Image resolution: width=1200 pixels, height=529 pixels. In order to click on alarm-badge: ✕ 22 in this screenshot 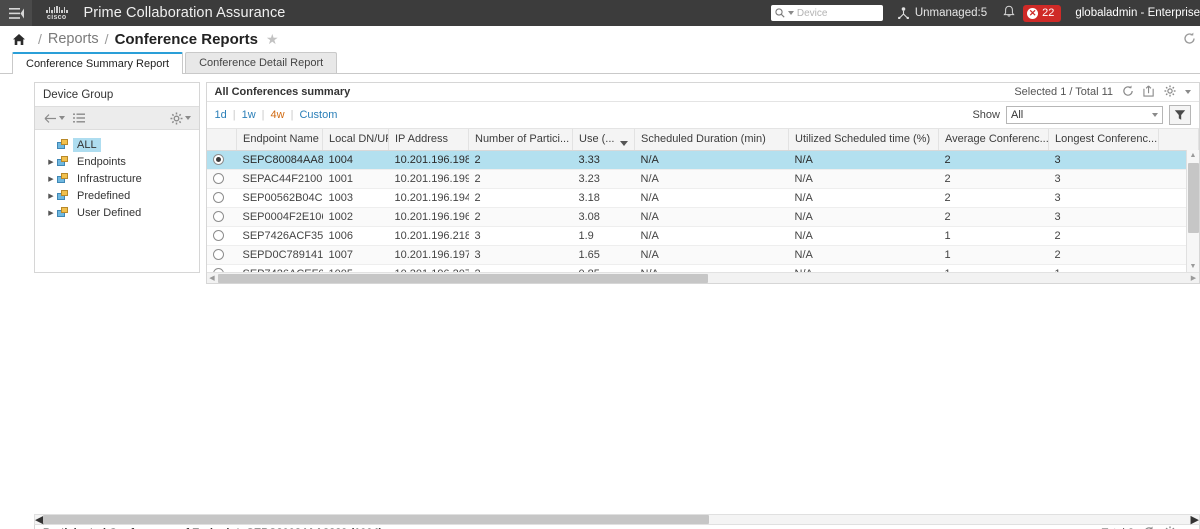, I will do `click(1042, 13)`.